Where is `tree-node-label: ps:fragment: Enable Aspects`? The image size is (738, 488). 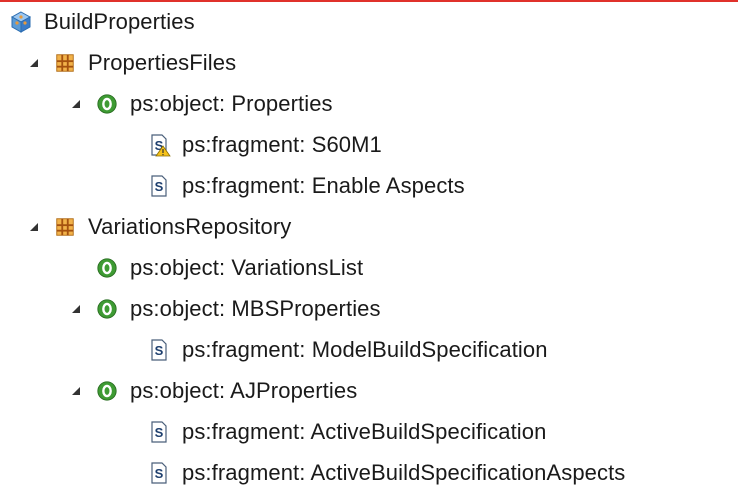
tree-node-label: ps:fragment: Enable Aspects is located at coordinates (323, 185).